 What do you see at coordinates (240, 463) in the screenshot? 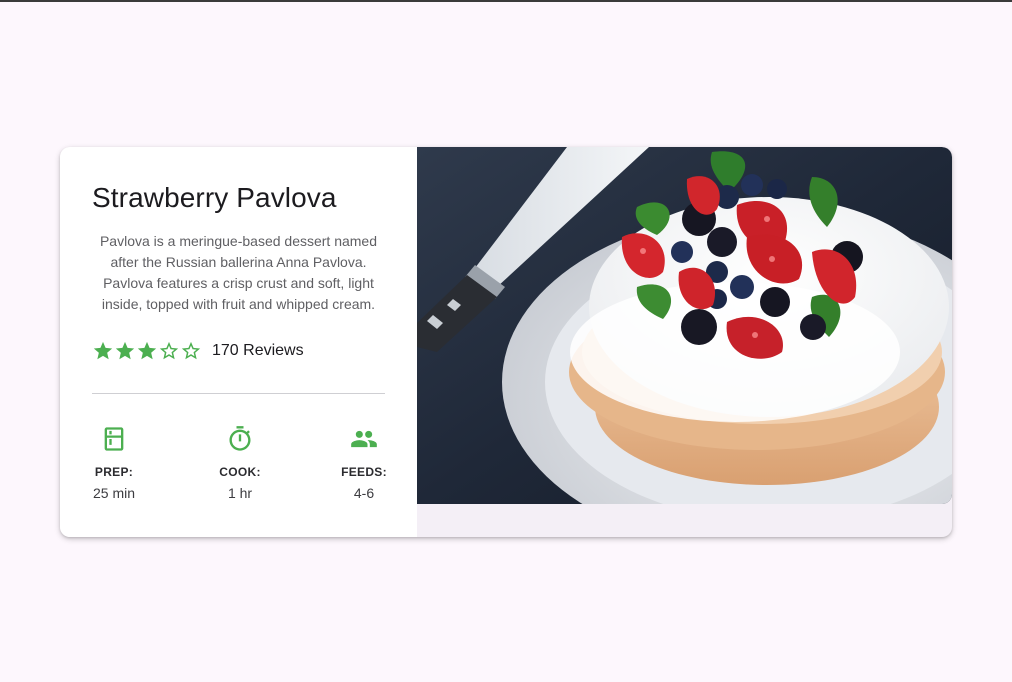
I see `stat-cook: COOK: 1 hr` at bounding box center [240, 463].